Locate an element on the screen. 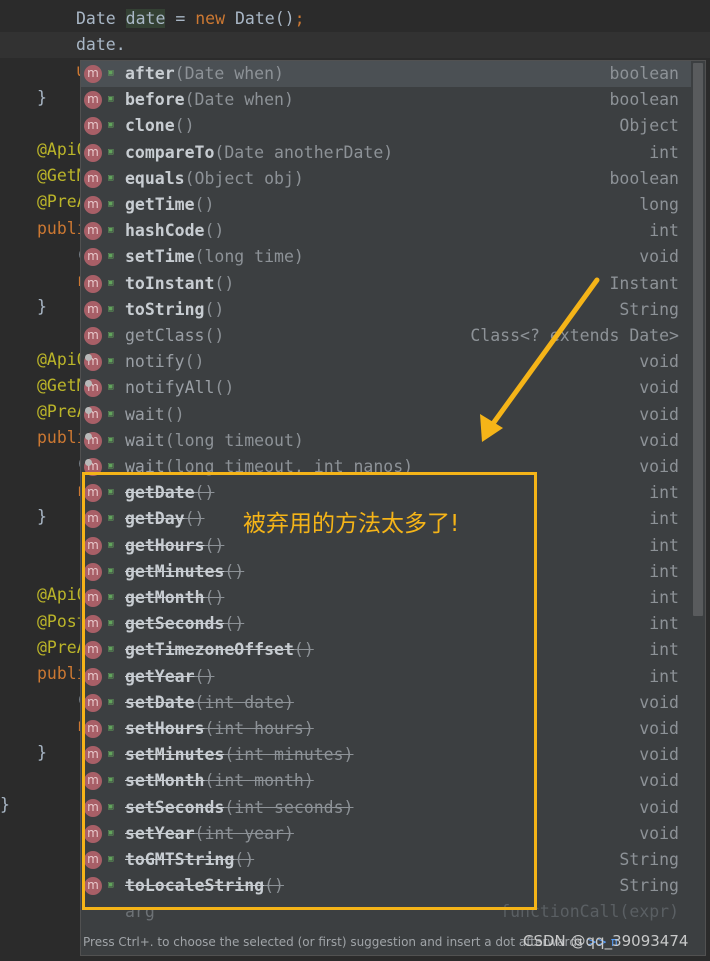 The width and height of the screenshot is (710, 961). watermark: CSDN @qq_39093474 is located at coordinates (606, 941).